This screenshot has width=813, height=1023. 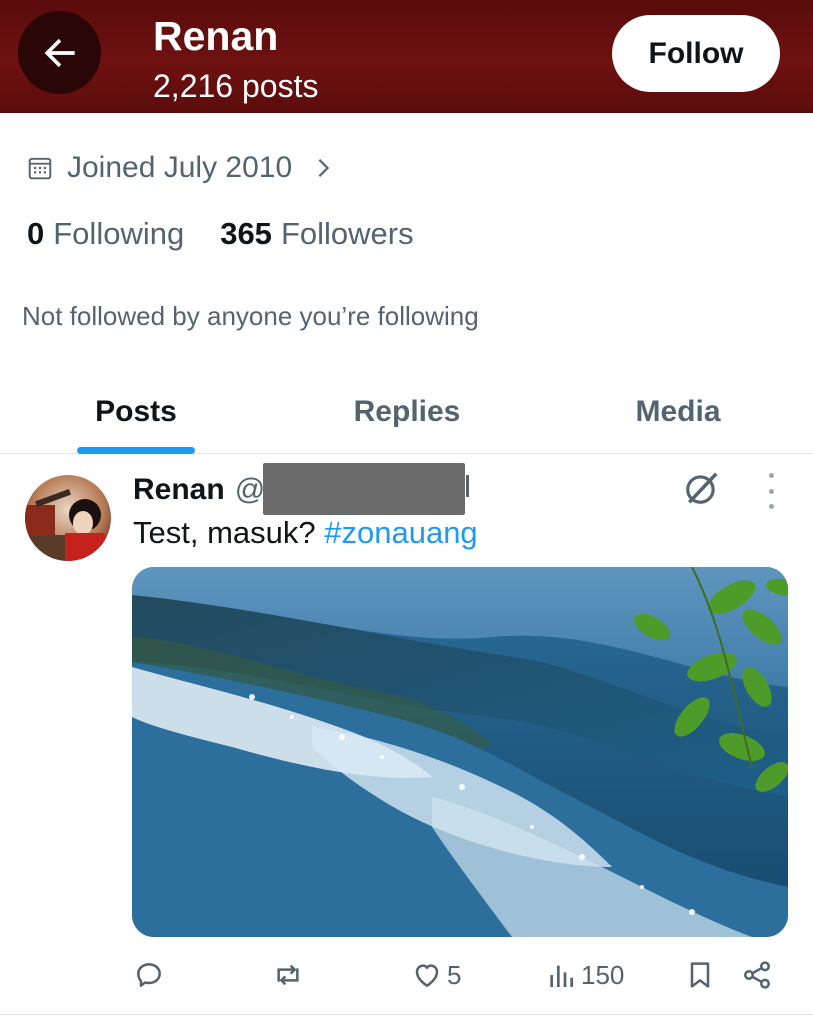 I want to click on profile-header: Renan 2,216 posts Follow, so click(x=406, y=56).